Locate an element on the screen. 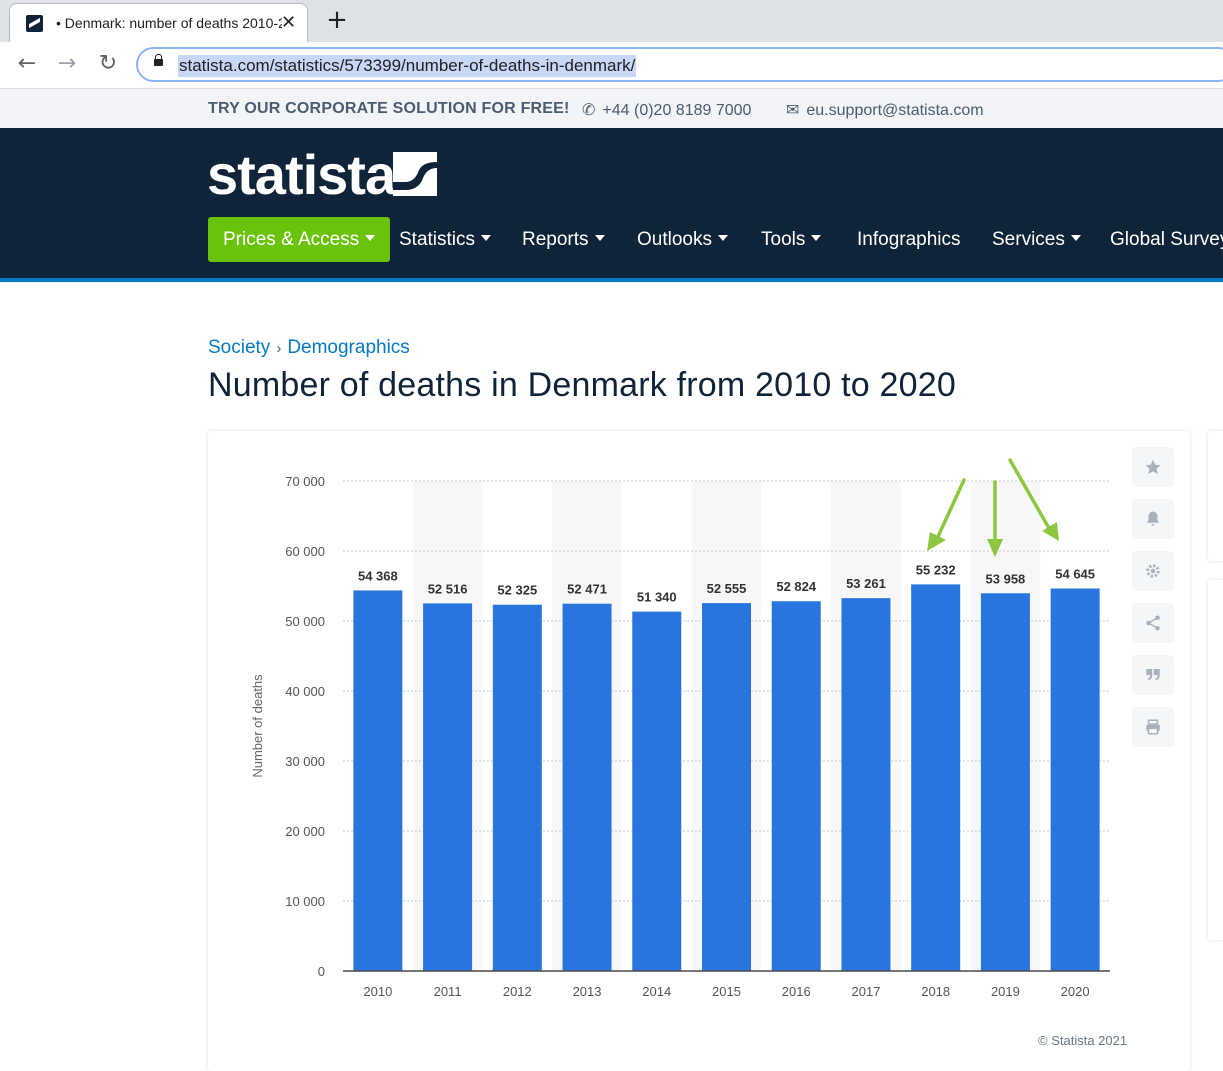 The height and width of the screenshot is (1071, 1223). x-tick-label: 2019 is located at coordinates (1005, 991).